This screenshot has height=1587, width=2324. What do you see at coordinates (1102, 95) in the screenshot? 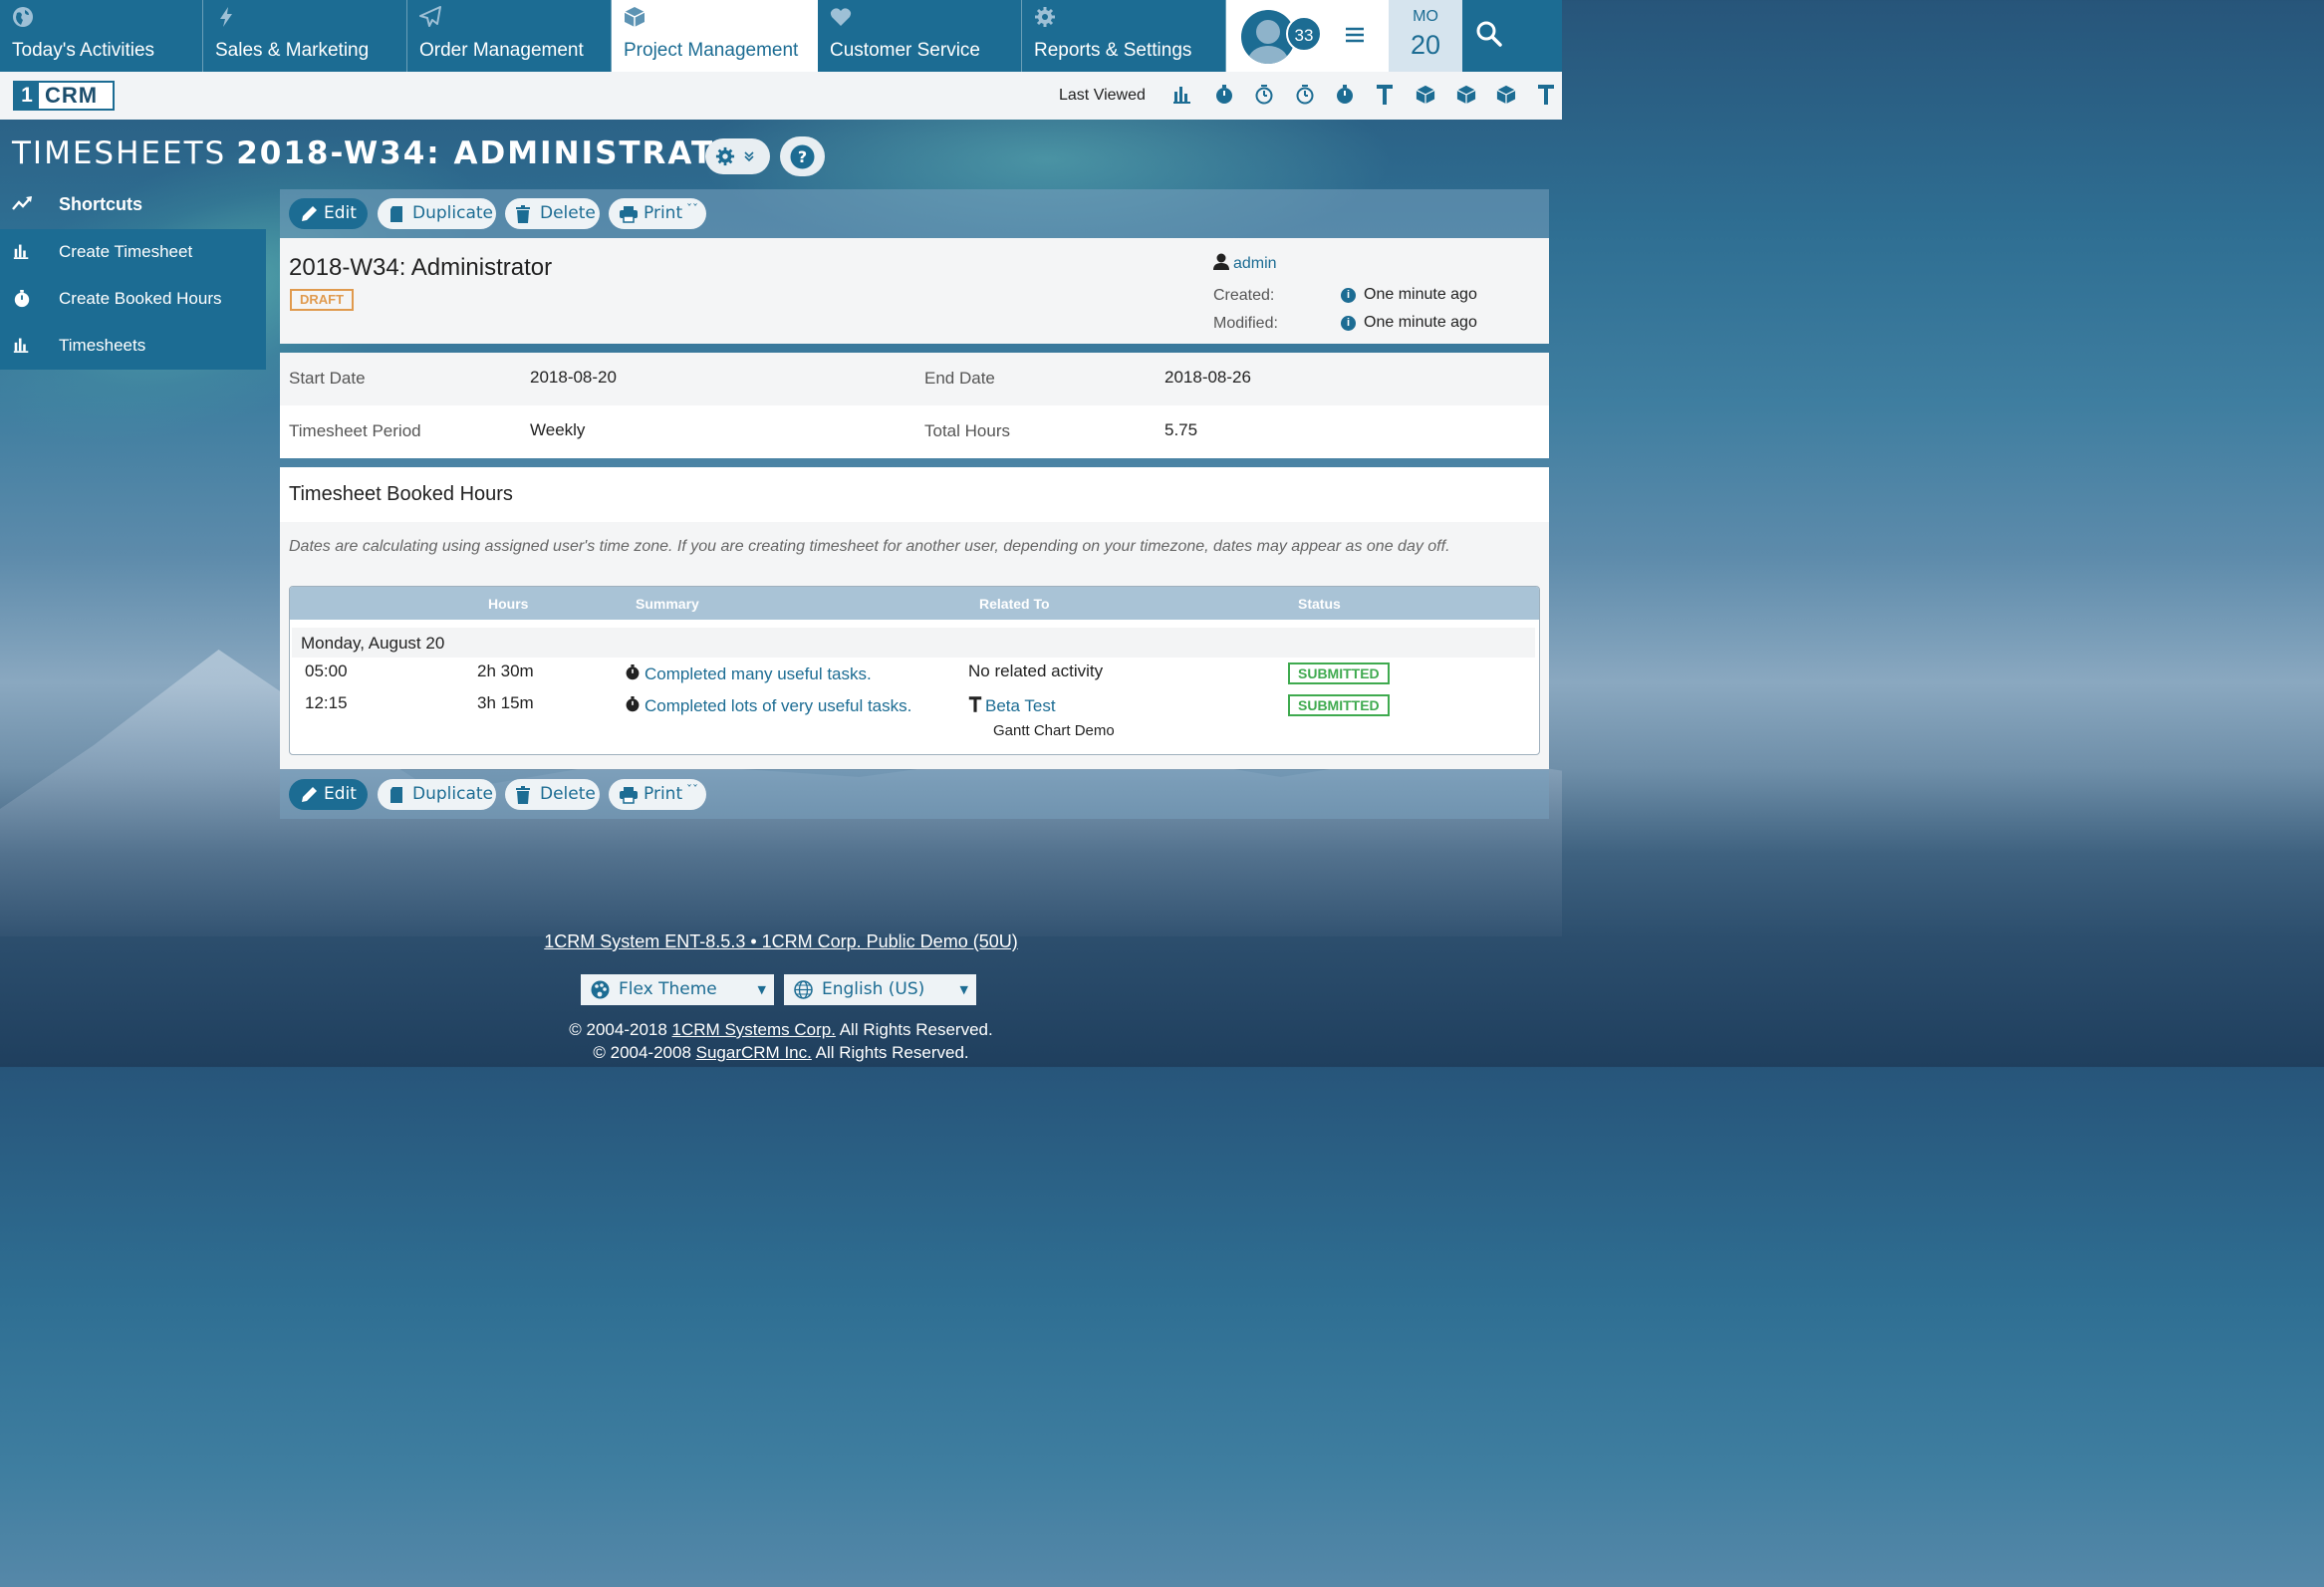
I see `last-viewed-label: Last Viewed` at bounding box center [1102, 95].